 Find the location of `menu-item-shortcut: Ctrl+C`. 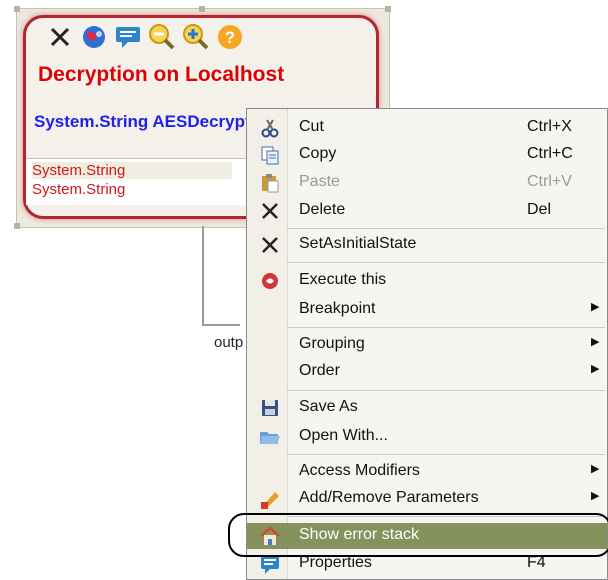

menu-item-shortcut: Ctrl+C is located at coordinates (550, 153).